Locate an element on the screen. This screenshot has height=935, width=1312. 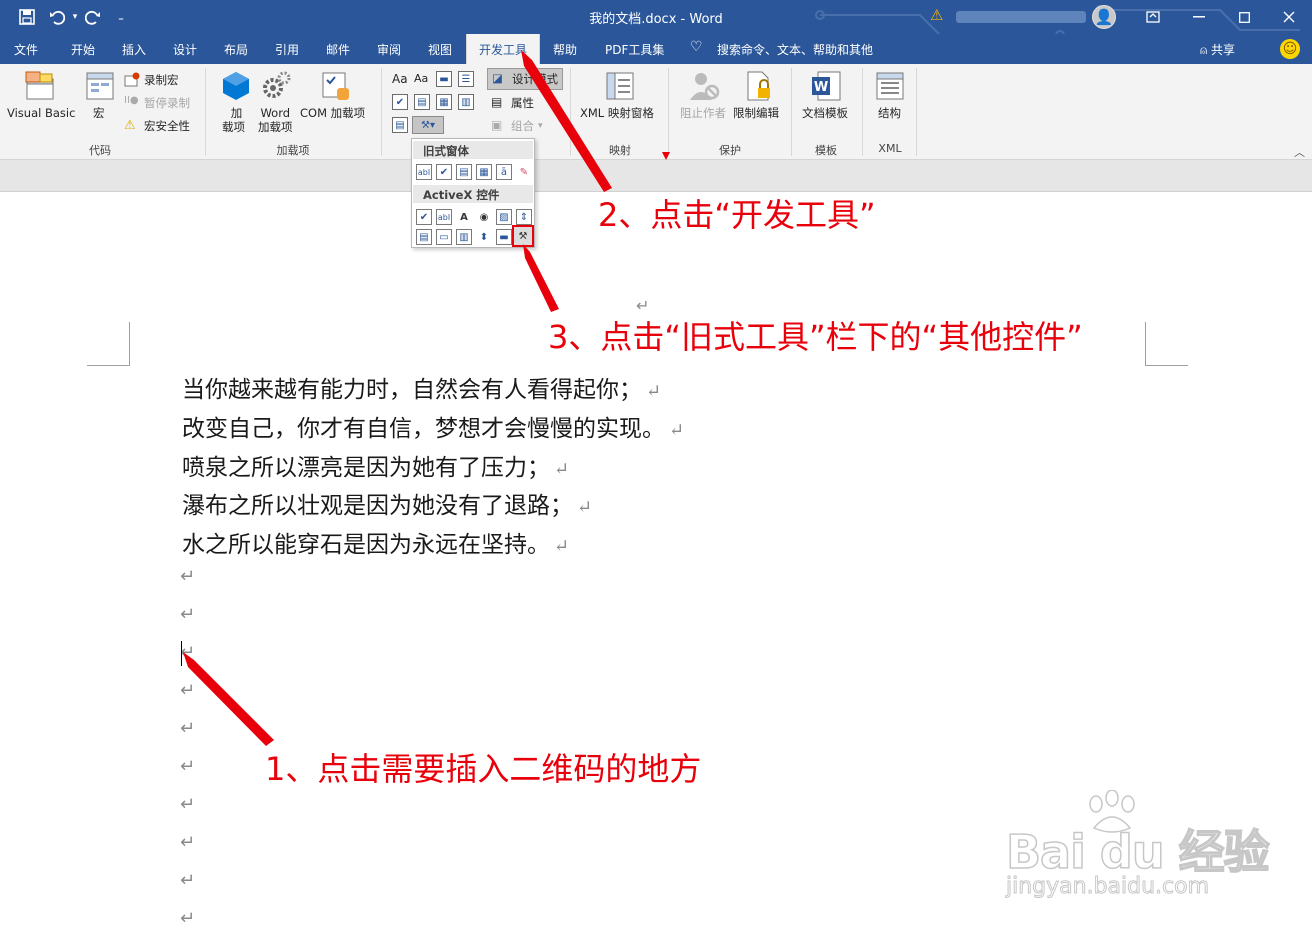
tab-review: 审阅 is located at coordinates (389, 49).